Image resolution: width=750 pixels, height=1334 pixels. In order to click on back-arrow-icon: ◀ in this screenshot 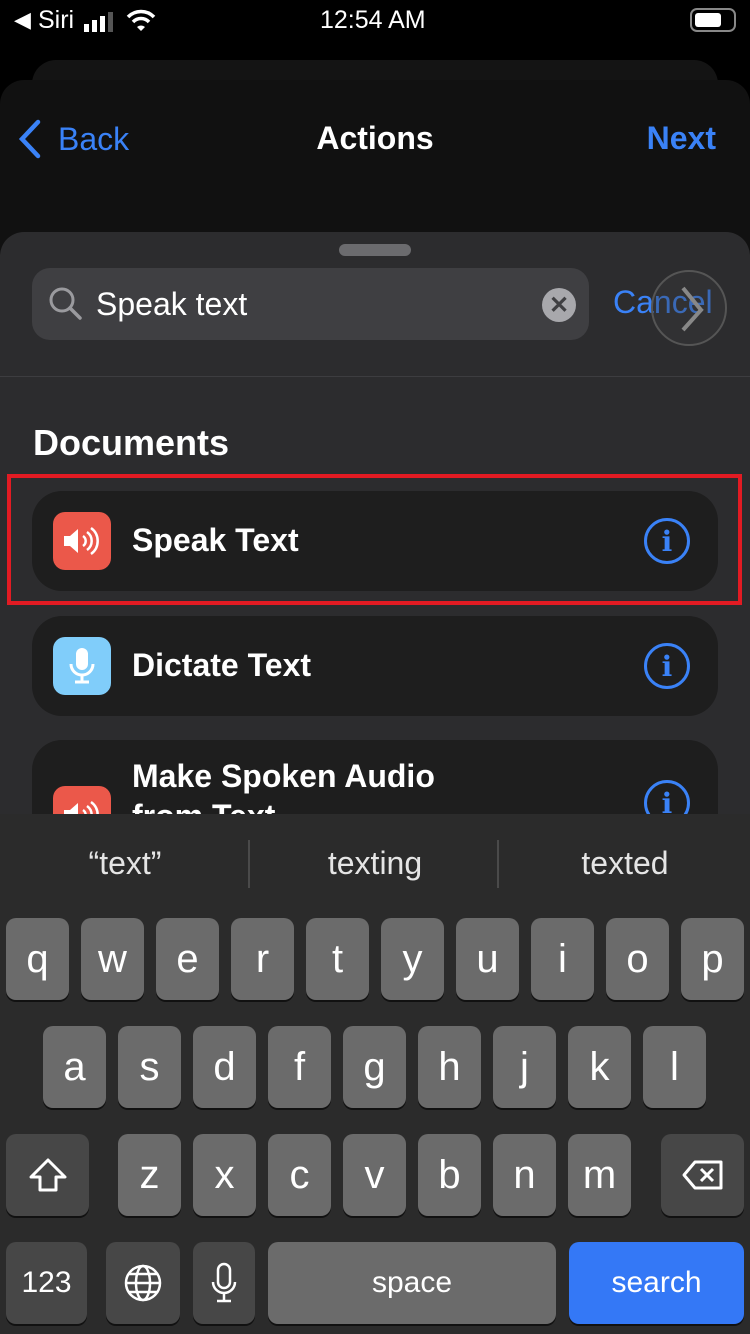, I will do `click(22, 20)`.